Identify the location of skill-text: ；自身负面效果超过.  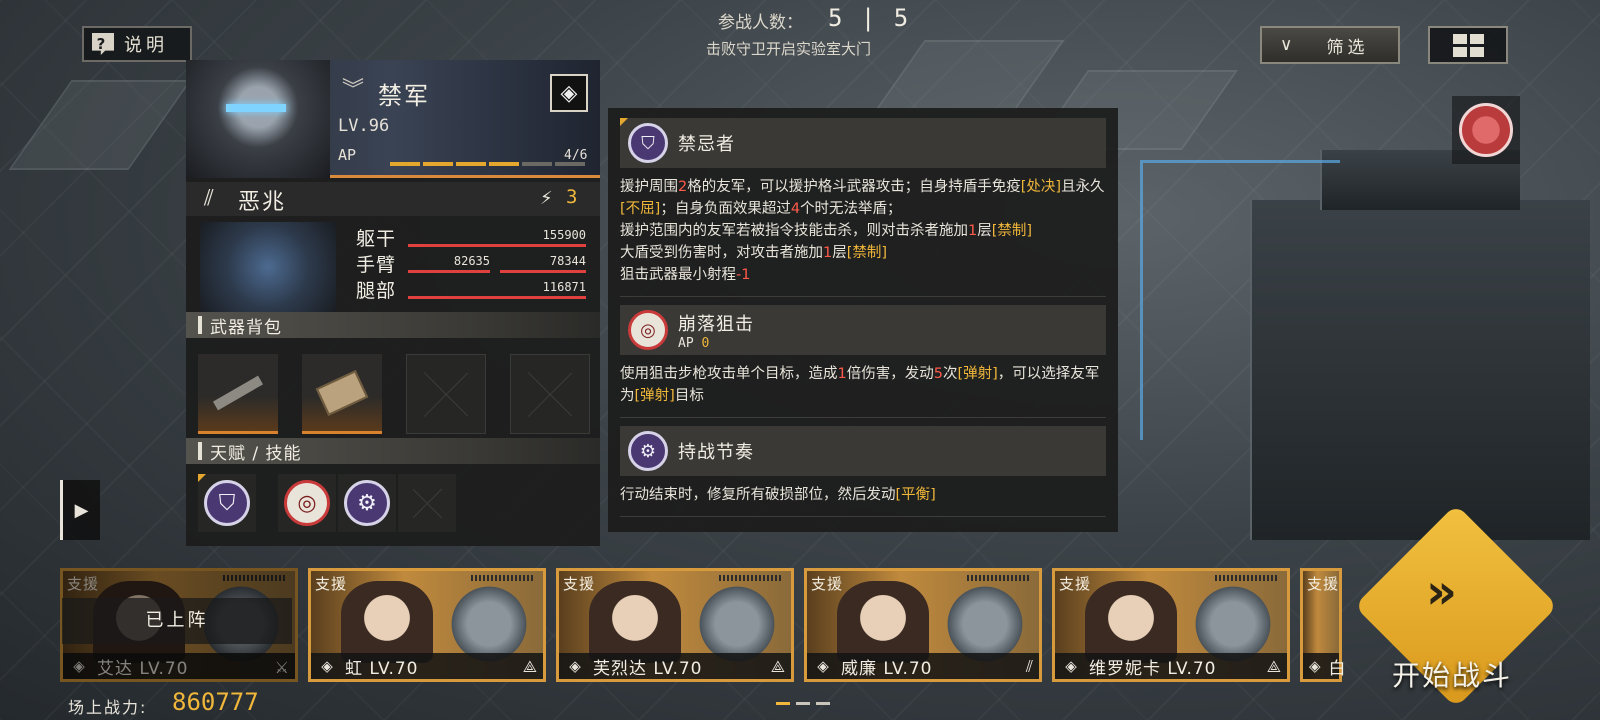
(725, 209).